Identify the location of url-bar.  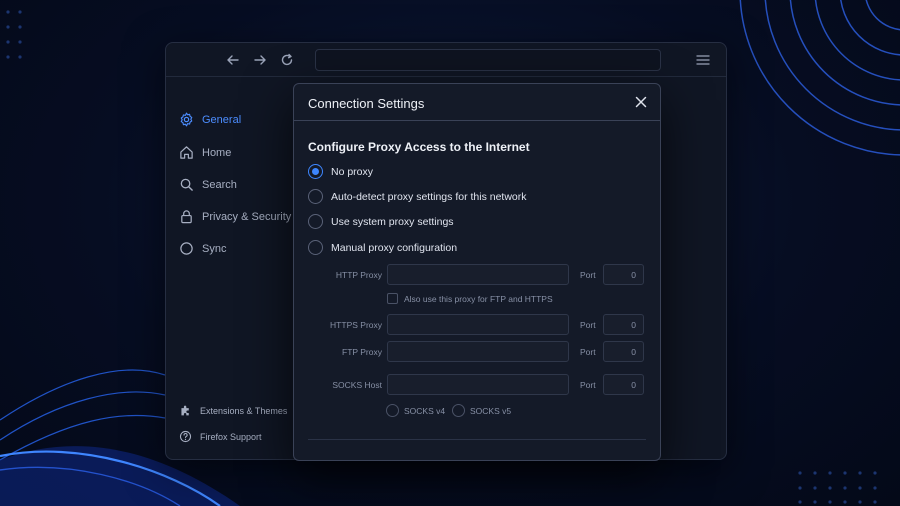
(488, 60).